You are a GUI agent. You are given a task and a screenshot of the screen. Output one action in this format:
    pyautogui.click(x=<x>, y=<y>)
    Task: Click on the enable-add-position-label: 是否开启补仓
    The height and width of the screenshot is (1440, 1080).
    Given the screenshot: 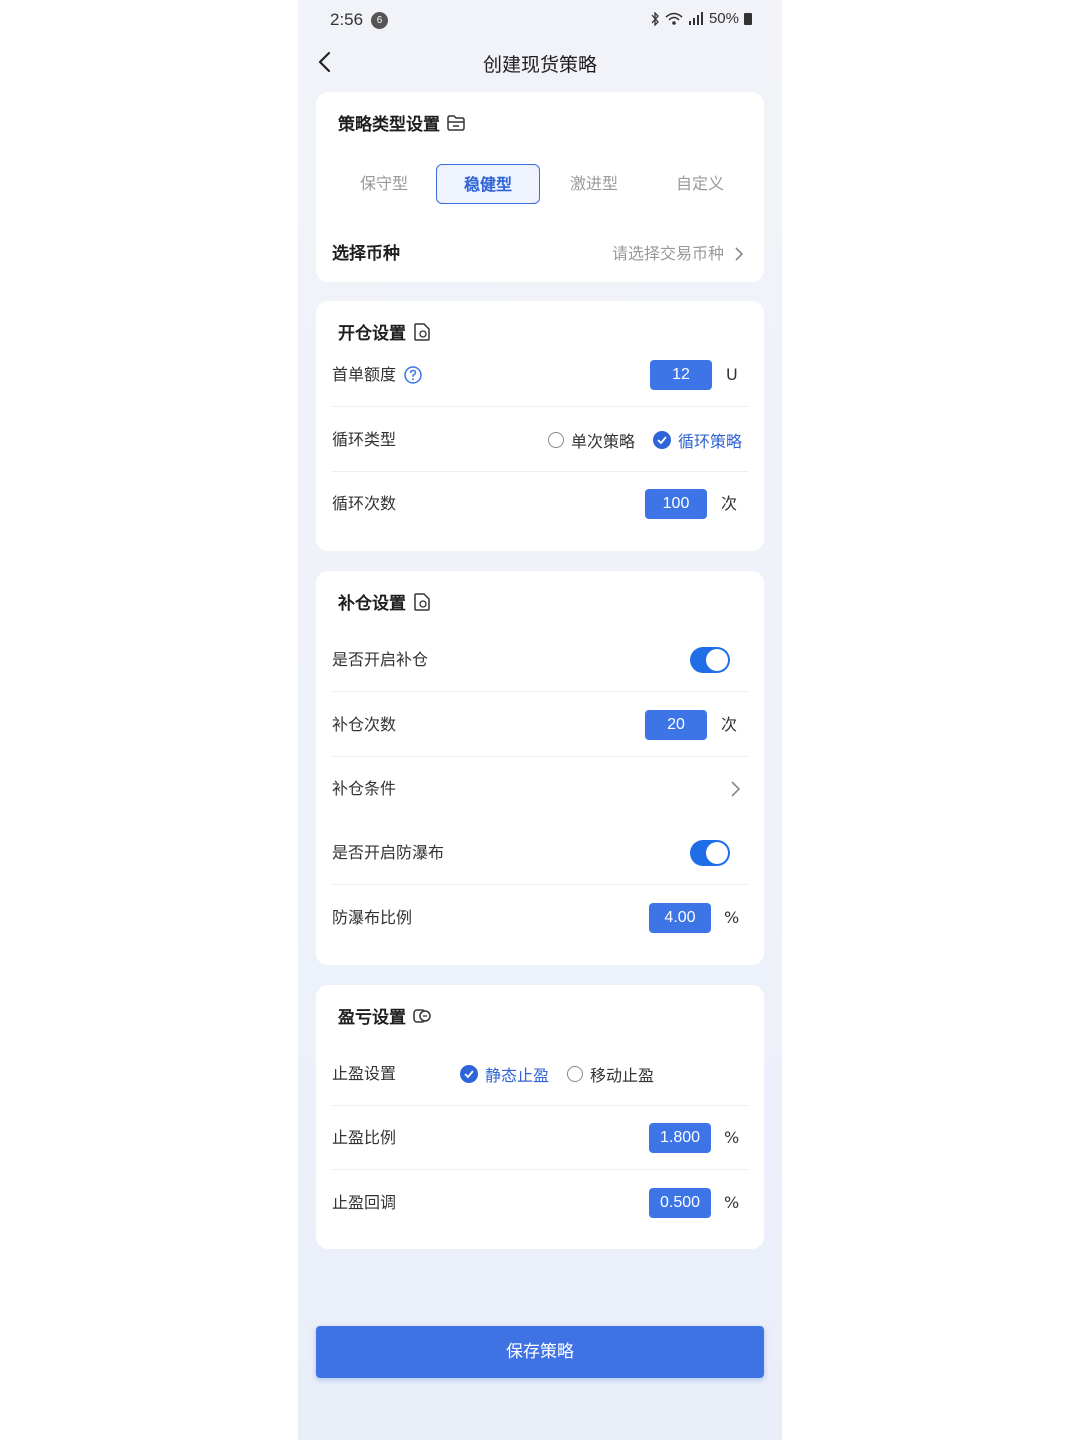 What is the action you would take?
    pyautogui.click(x=380, y=659)
    